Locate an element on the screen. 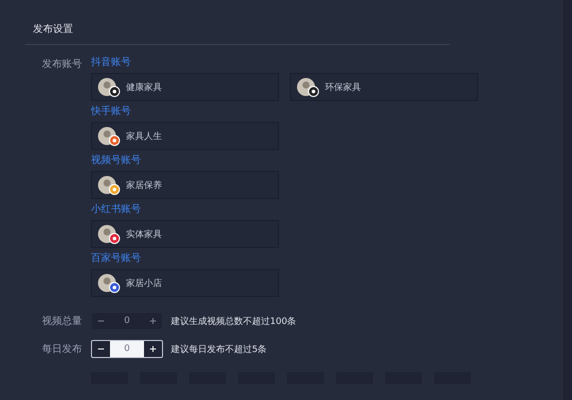 The width and height of the screenshot is (572, 400). account-card: 环保家具 is located at coordinates (384, 87).